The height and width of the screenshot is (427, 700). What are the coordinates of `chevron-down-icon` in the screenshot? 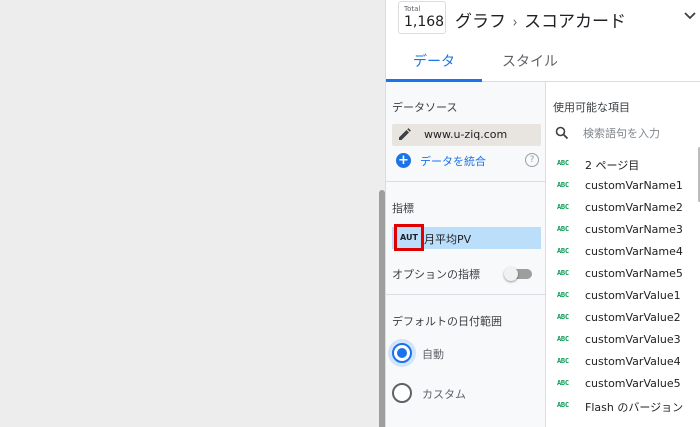 It's located at (690, 17).